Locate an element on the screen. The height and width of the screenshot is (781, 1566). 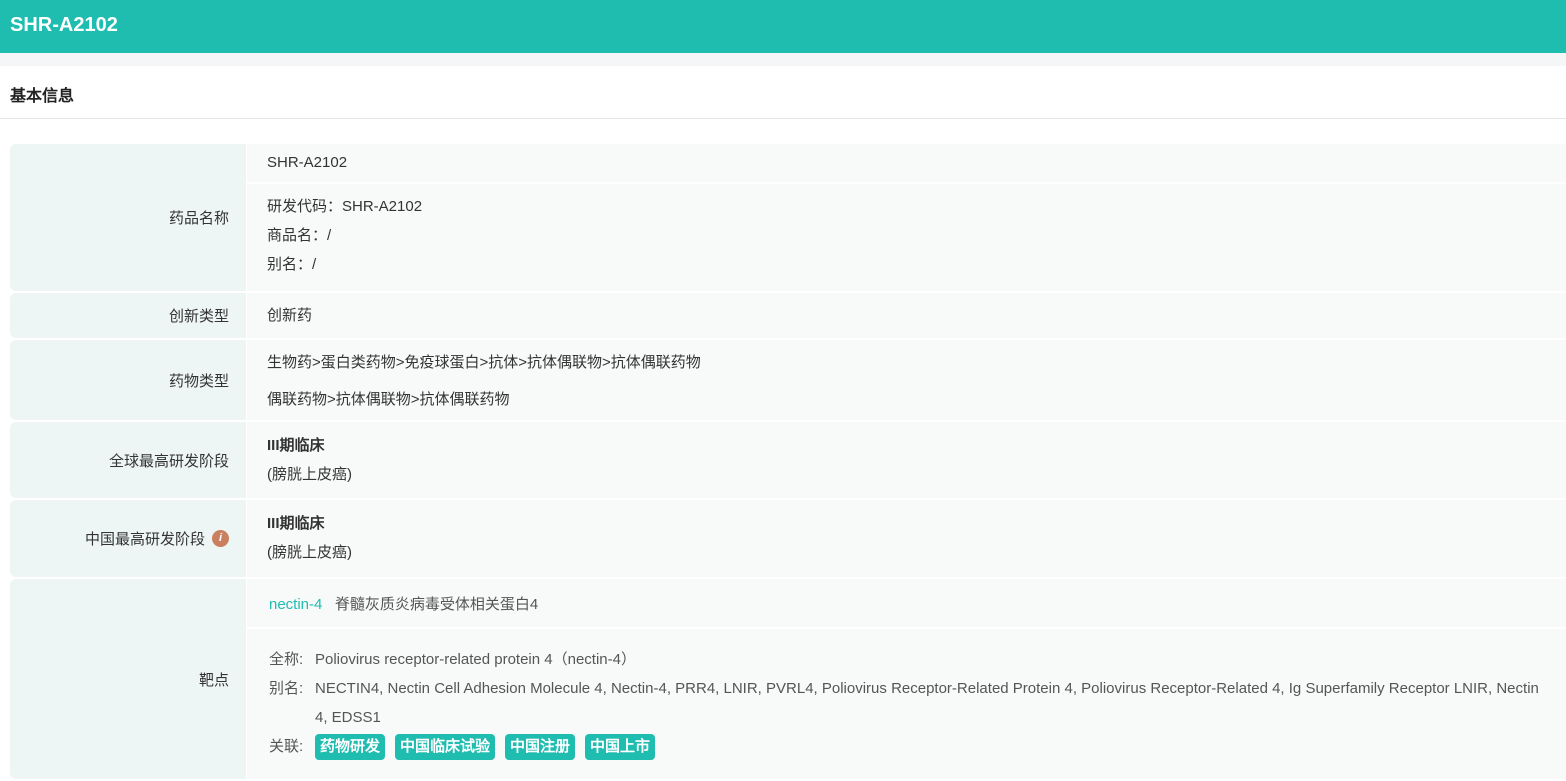
label: 药品名称 is located at coordinates (128, 217).